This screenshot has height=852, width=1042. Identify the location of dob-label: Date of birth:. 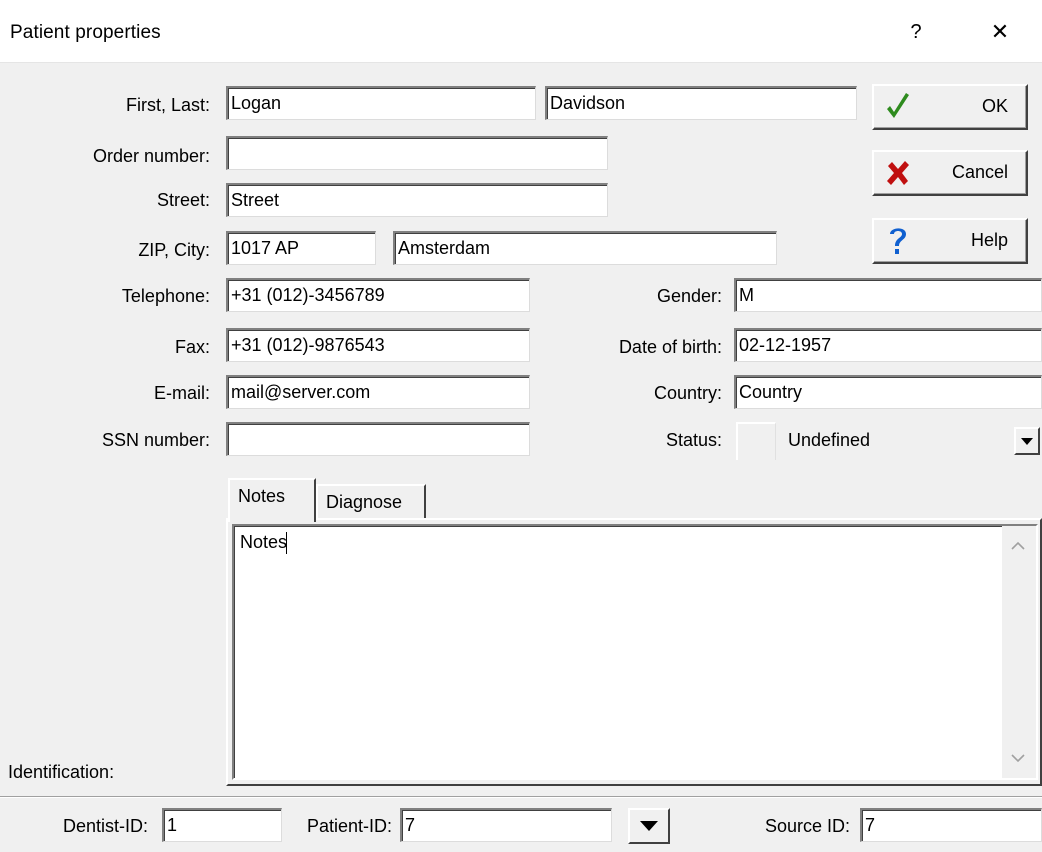
(670, 347).